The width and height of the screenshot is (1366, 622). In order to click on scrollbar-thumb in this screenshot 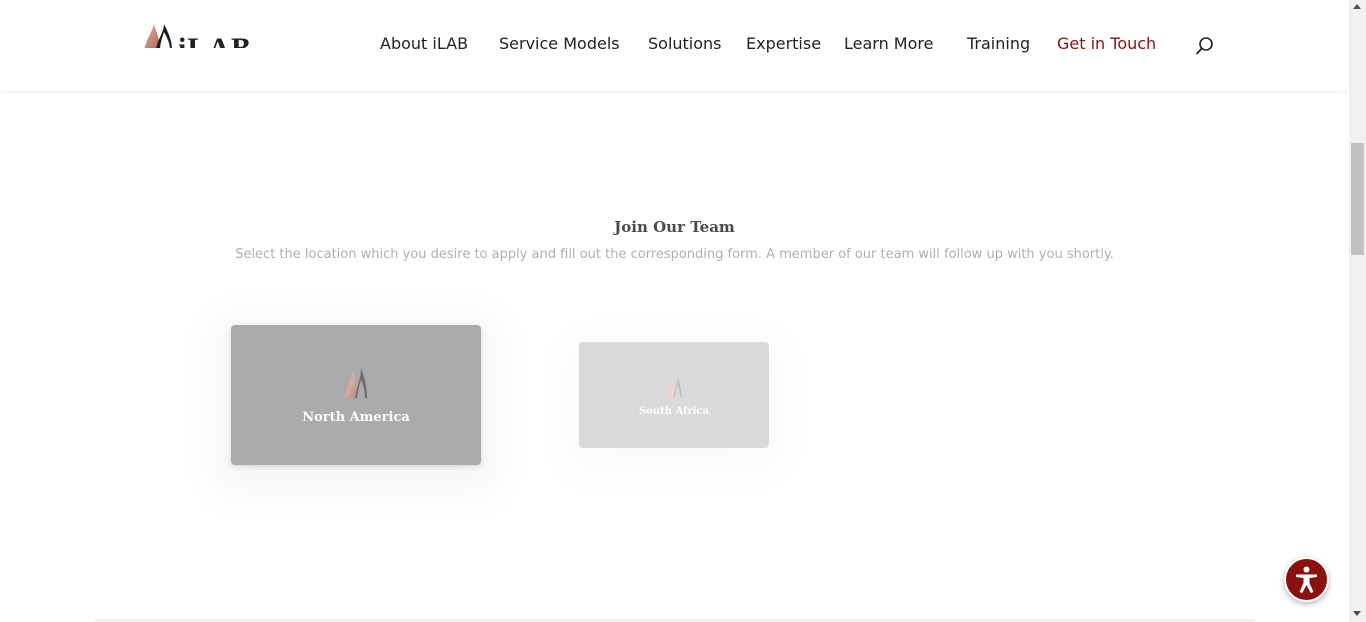, I will do `click(1357, 199)`.